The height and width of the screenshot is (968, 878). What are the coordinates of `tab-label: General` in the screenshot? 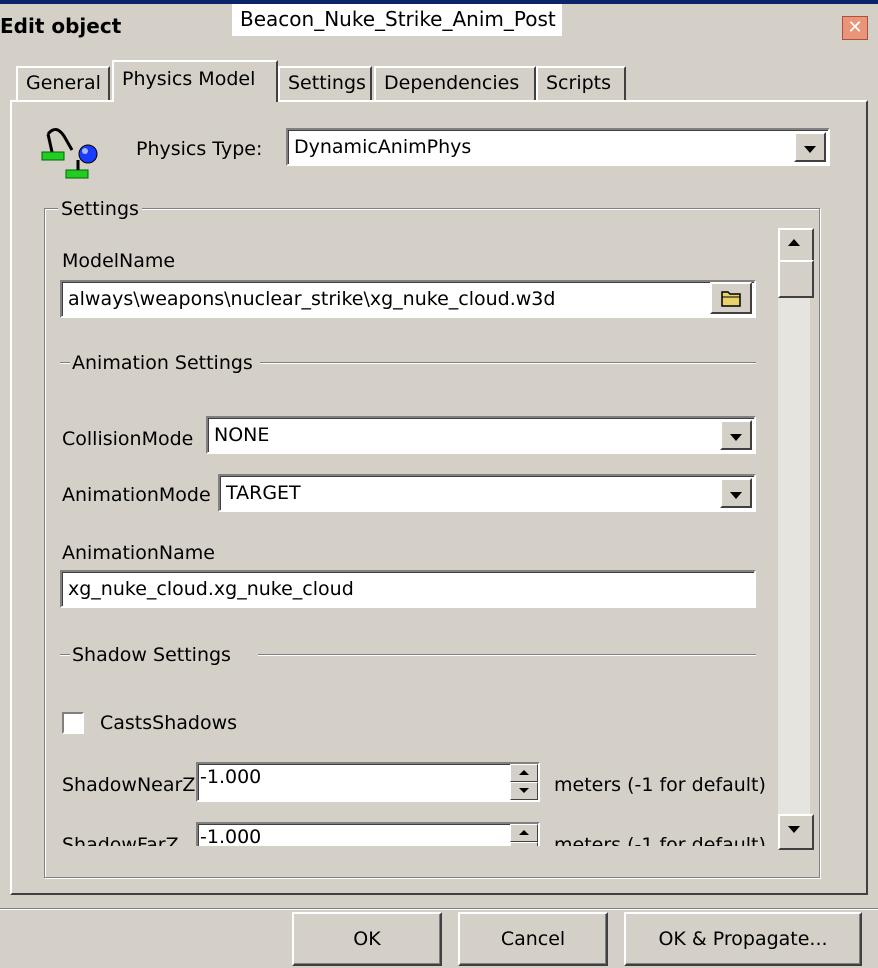 It's located at (63, 83).